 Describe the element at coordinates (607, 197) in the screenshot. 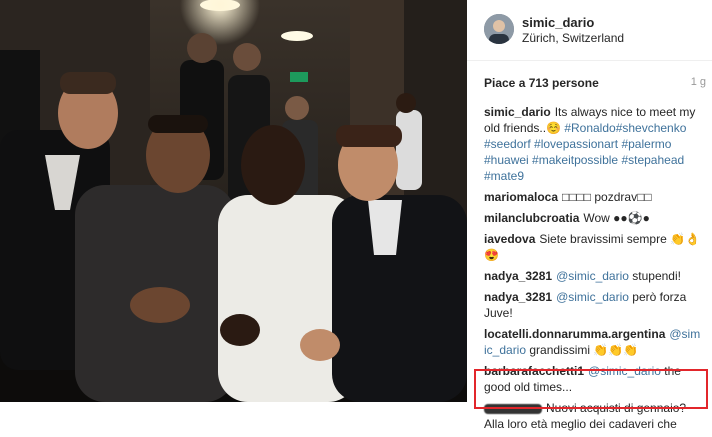

I see `comment-text: □□□□ pozdrav□□` at that location.